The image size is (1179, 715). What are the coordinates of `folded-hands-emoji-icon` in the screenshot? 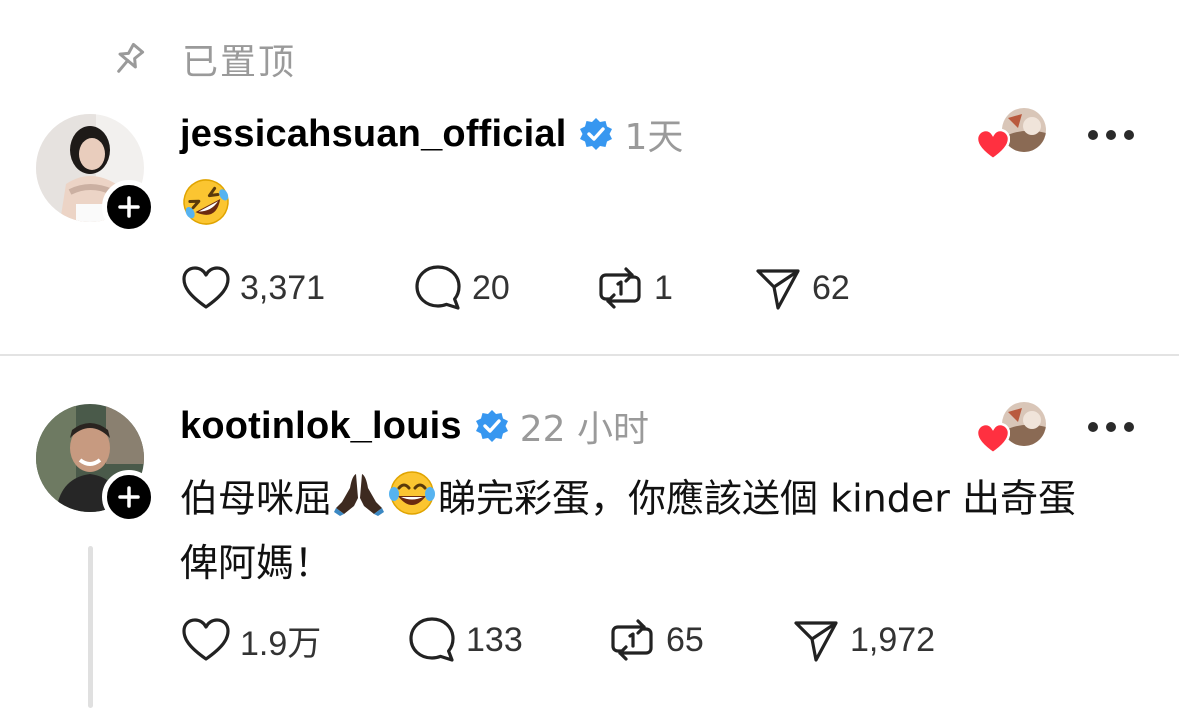 It's located at (359, 501).